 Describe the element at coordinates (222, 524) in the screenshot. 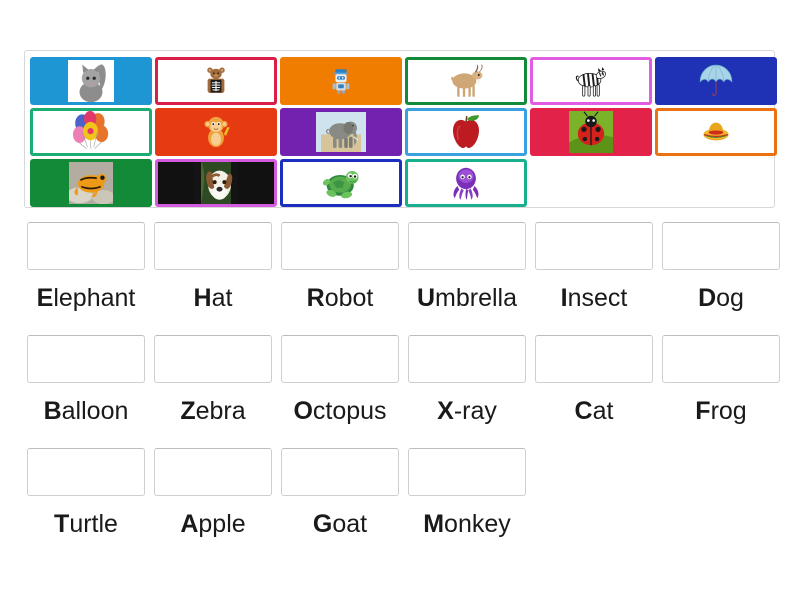

I see `word-remainder: pple` at that location.